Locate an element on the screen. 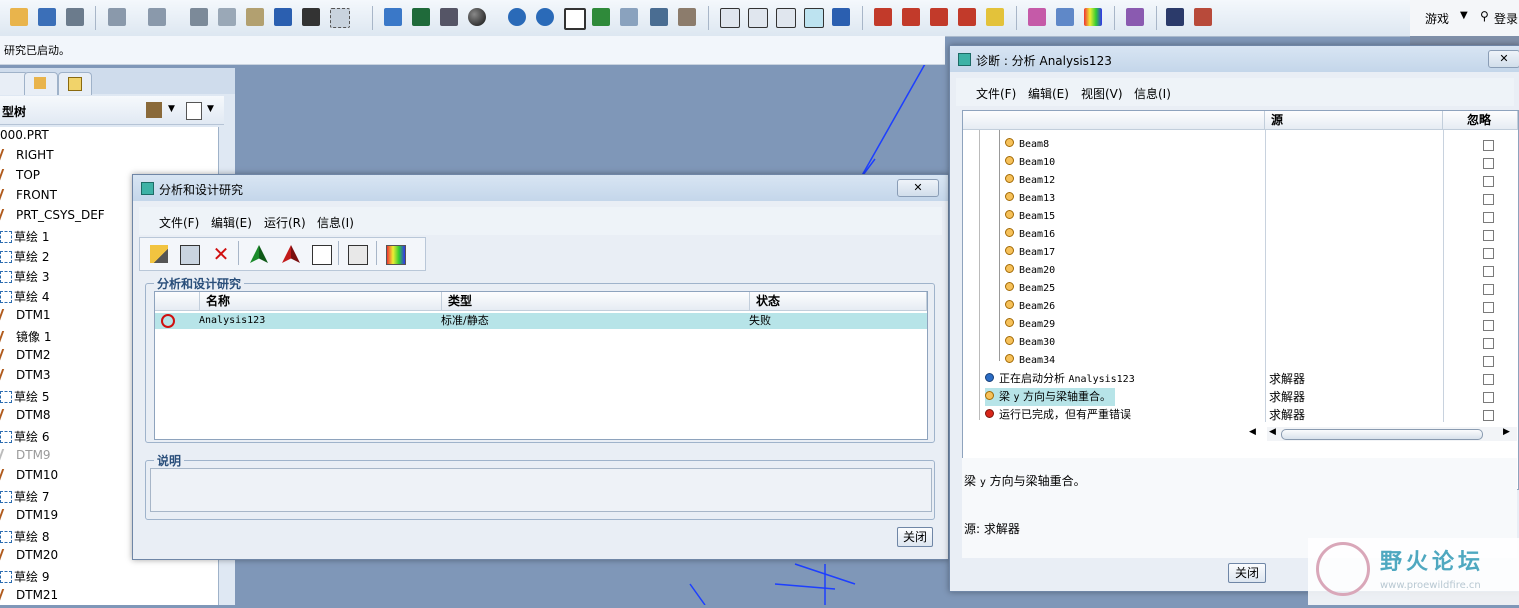 This screenshot has width=1519, height=608. tree-item: DTM8 is located at coordinates (25, 418).